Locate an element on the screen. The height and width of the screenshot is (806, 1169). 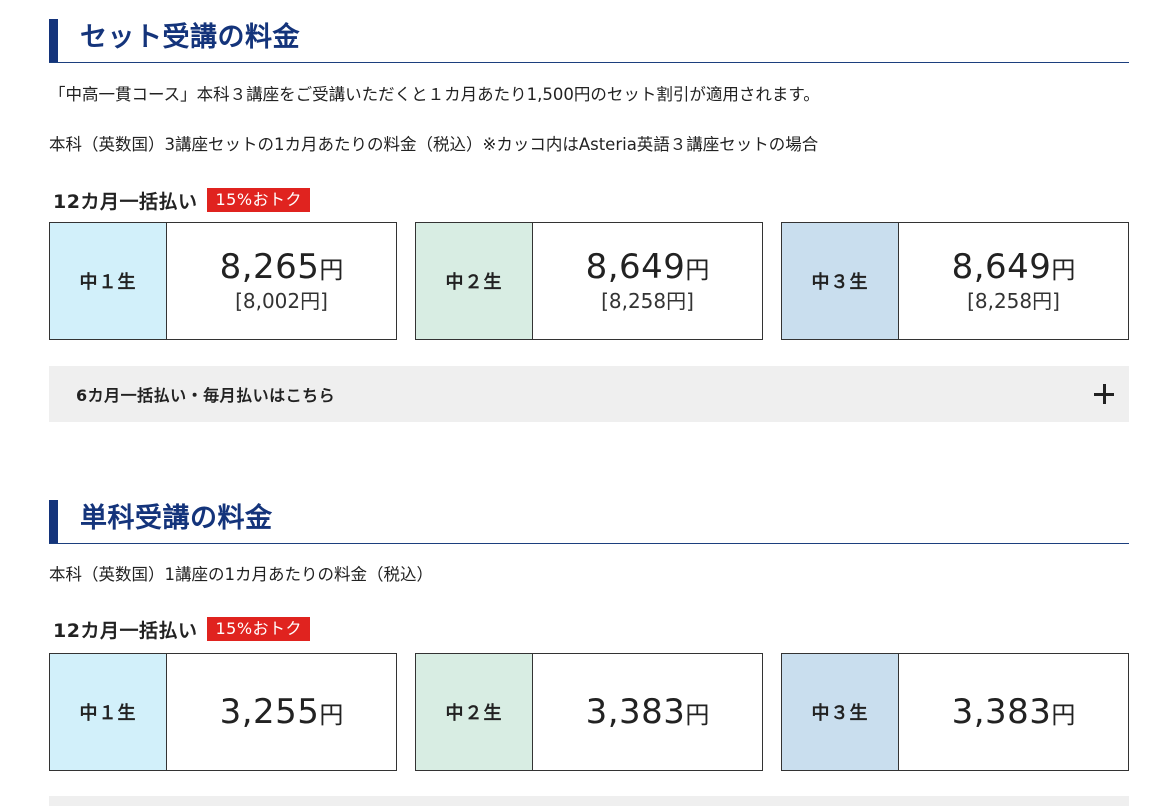
section-heading: 単科受講の料金 is located at coordinates (589, 520).